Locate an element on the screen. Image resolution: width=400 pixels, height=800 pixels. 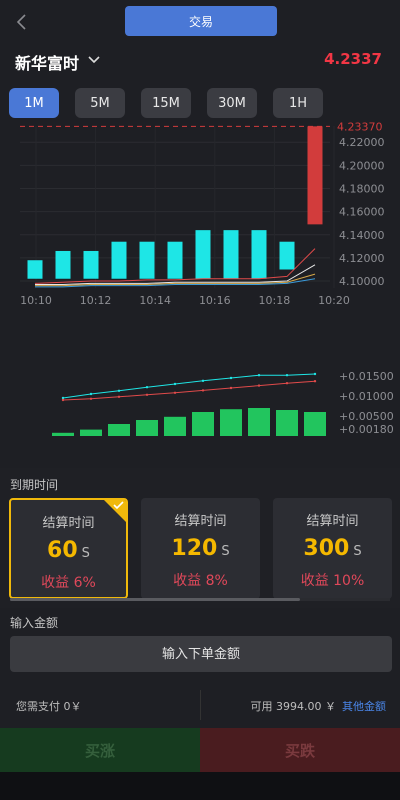
trade-button: 交易 is located at coordinates (201, 21).